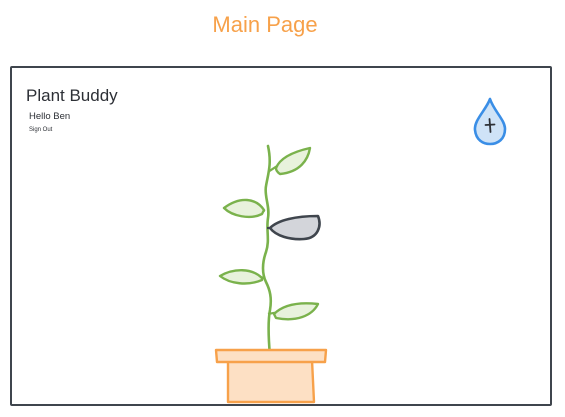  I want to click on sign-out-link: Sign Out, so click(40, 130).